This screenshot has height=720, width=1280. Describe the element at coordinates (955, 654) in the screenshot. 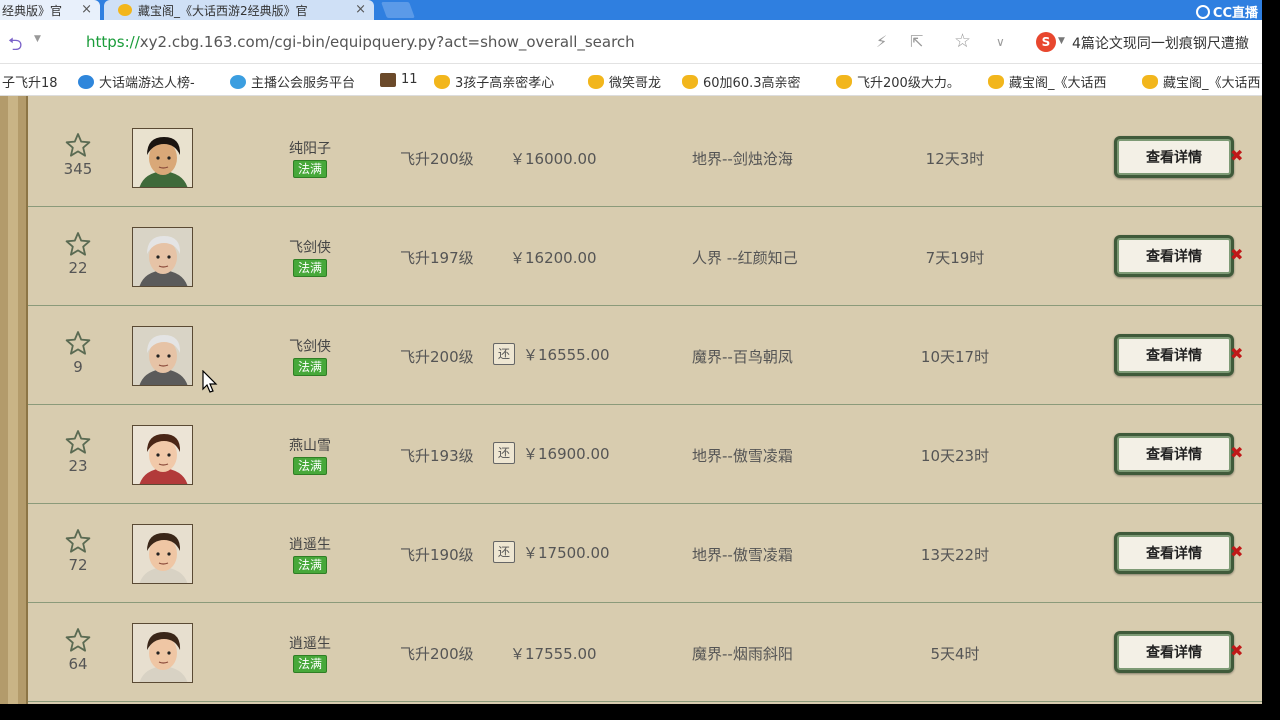

I see `time-remaining: 5天4时` at that location.